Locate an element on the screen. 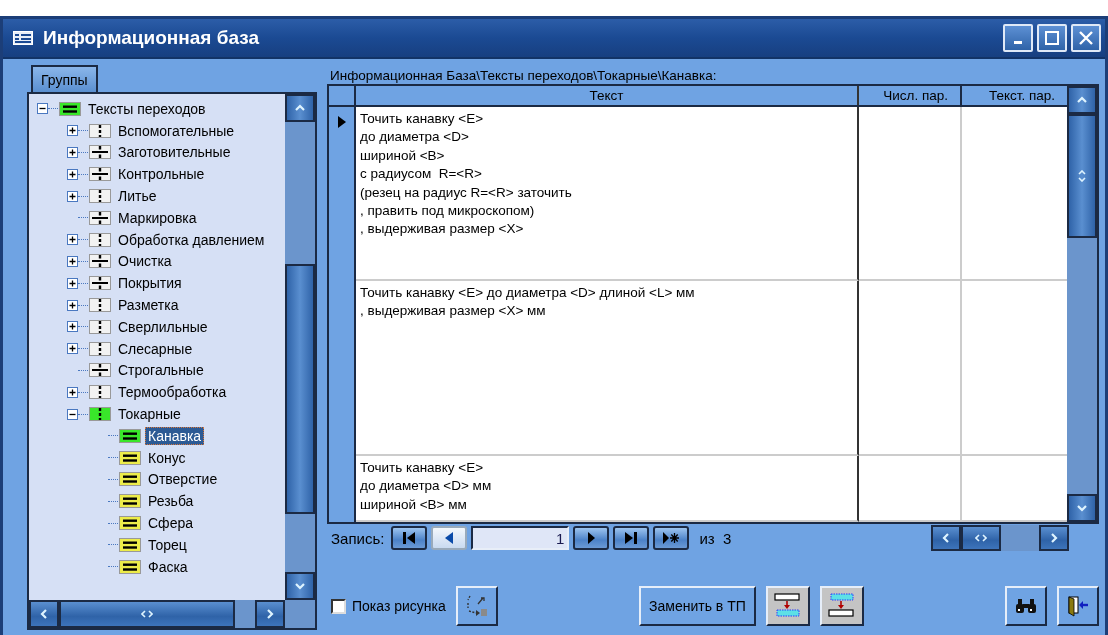 The height and width of the screenshot is (635, 1108). close-button is located at coordinates (1086, 38).